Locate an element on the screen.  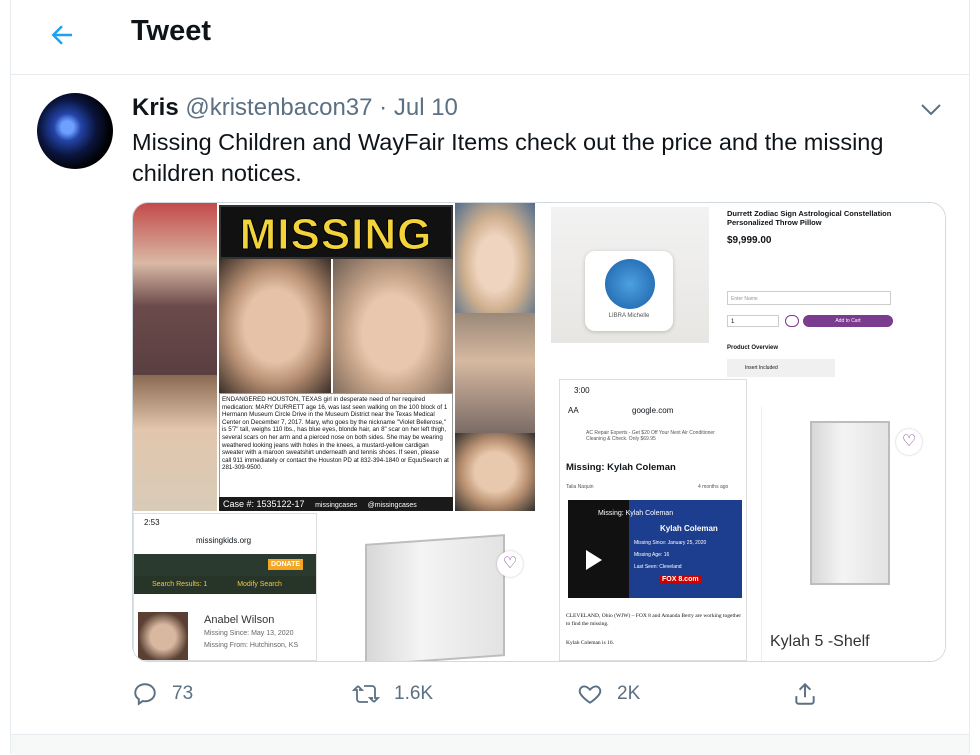
news-body-2: Kylah Coleman is 16. is located at coordinates (590, 643).